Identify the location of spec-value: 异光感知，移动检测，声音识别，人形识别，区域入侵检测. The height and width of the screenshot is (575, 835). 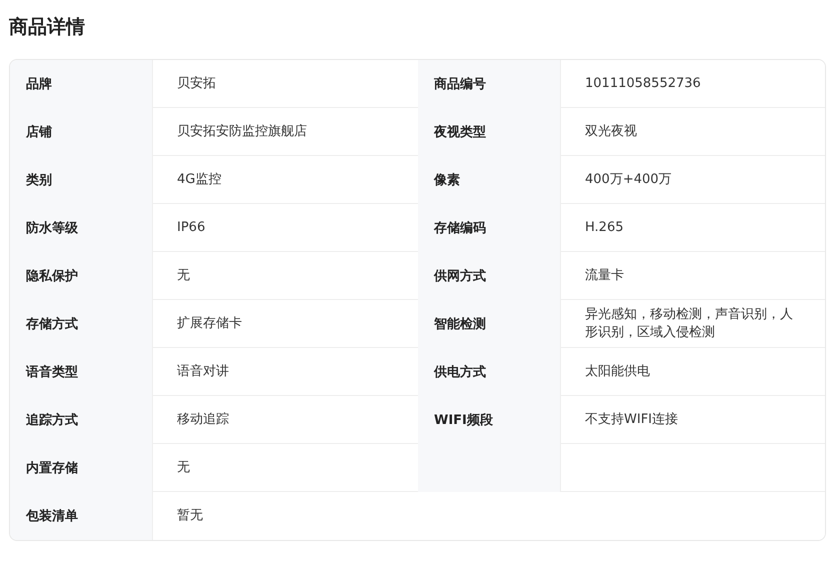
(692, 324).